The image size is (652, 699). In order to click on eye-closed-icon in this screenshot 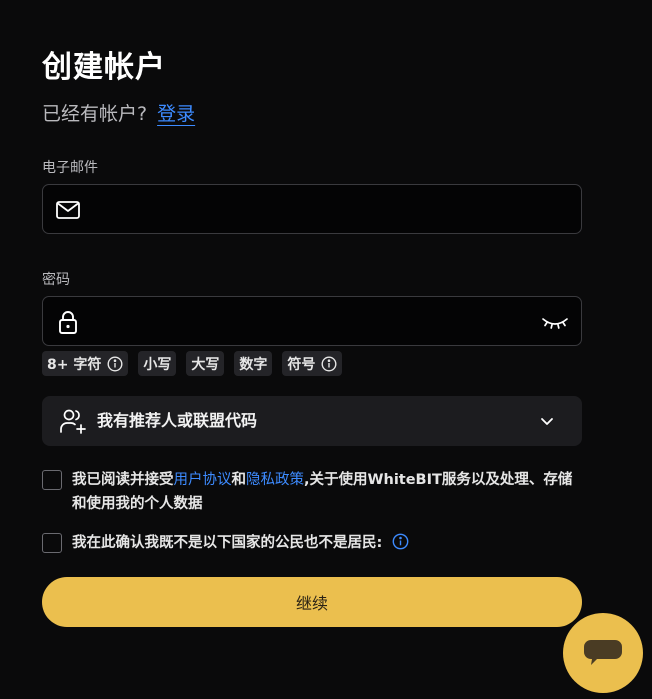, I will do `click(555, 322)`.